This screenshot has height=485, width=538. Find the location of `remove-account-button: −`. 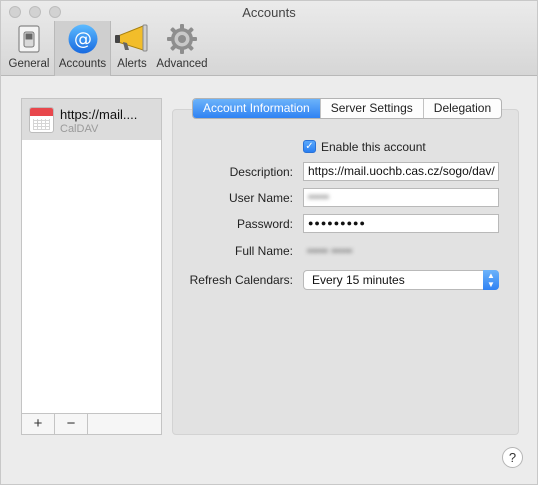

remove-account-button: − is located at coordinates (71, 424).